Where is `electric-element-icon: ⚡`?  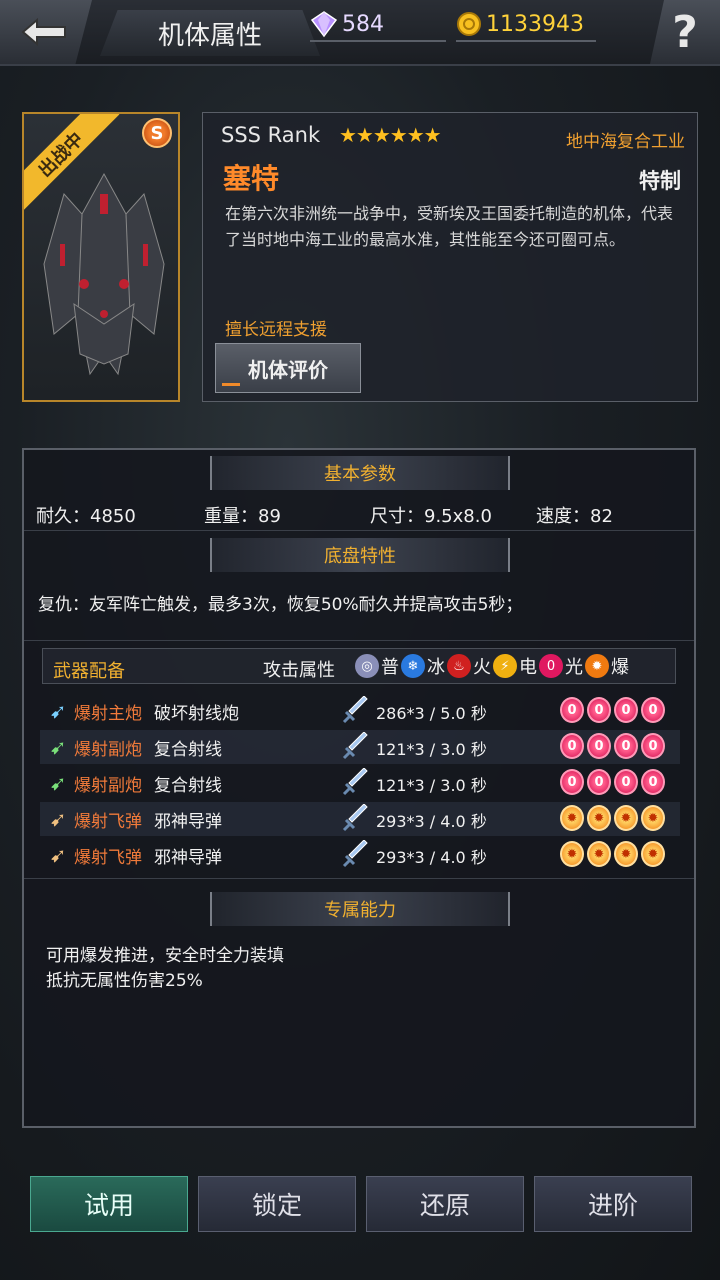
electric-element-icon: ⚡ is located at coordinates (505, 666).